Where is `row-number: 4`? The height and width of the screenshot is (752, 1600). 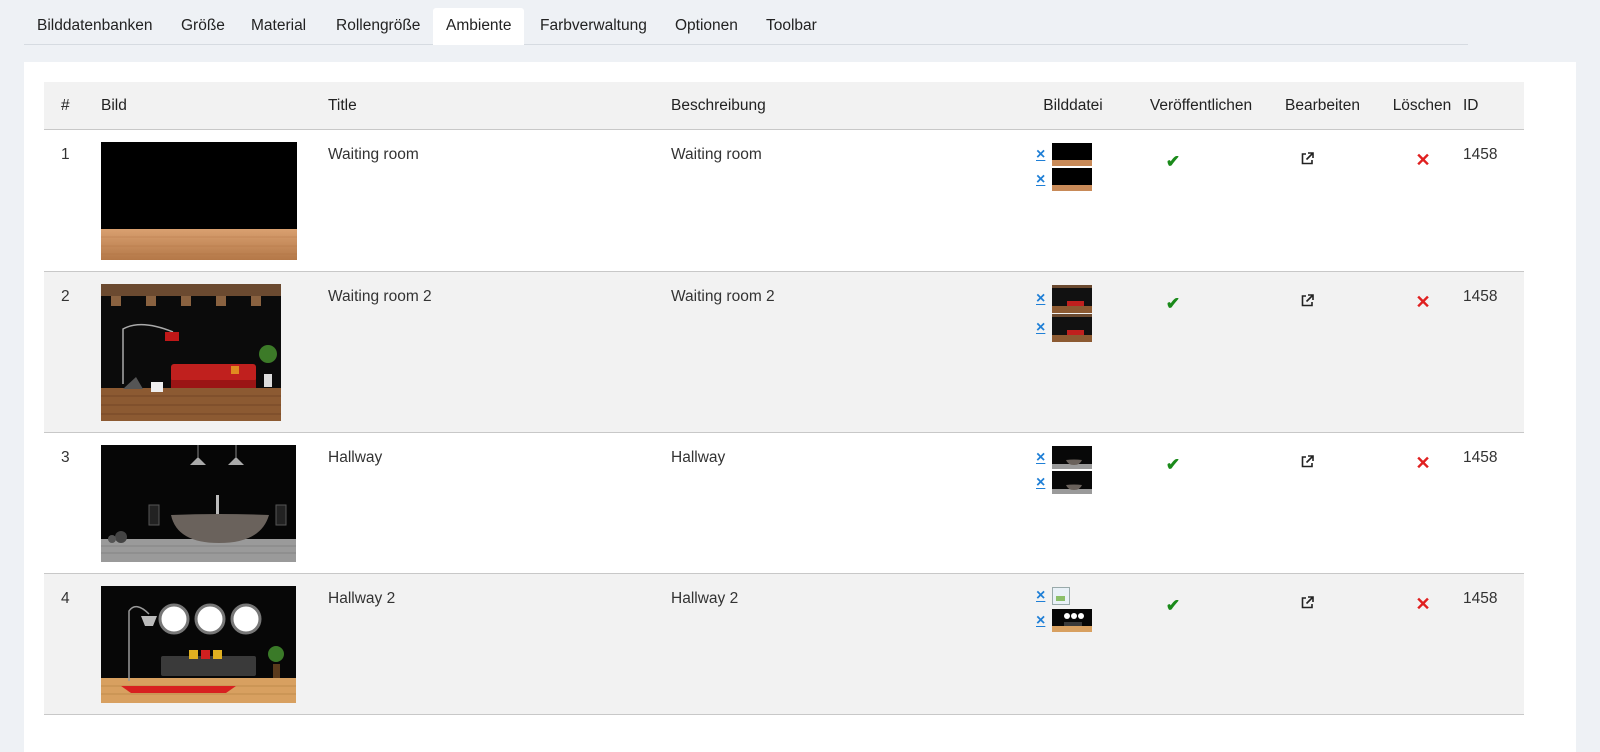
row-number: 4 is located at coordinates (65, 598).